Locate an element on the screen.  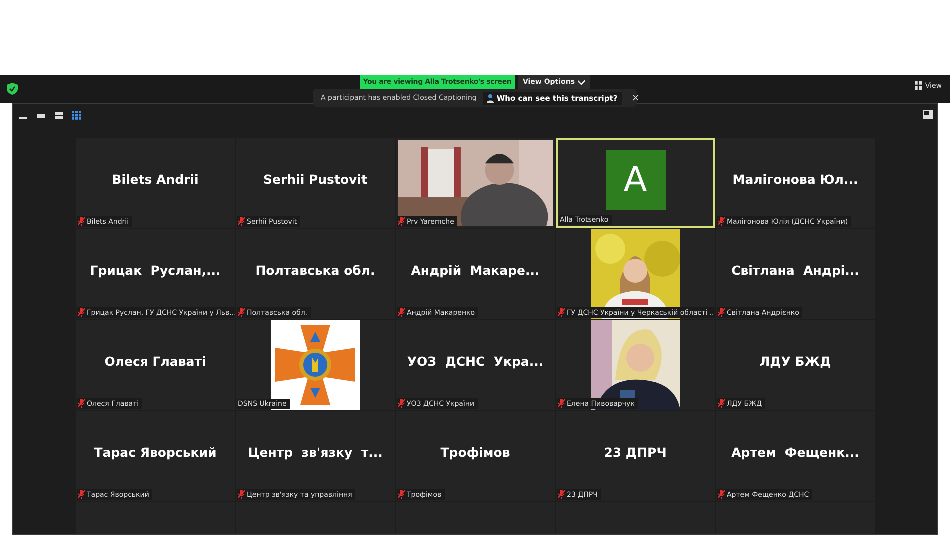
avatar: A is located at coordinates (636, 180).